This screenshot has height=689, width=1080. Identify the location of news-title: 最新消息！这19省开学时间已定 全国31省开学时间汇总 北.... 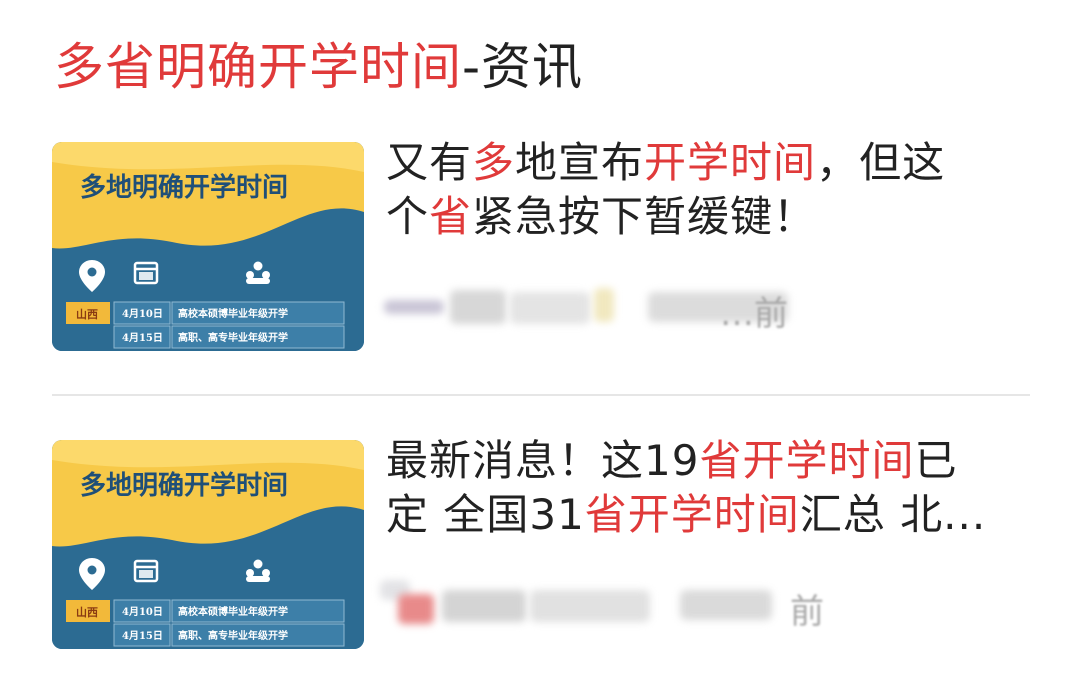
(706, 488).